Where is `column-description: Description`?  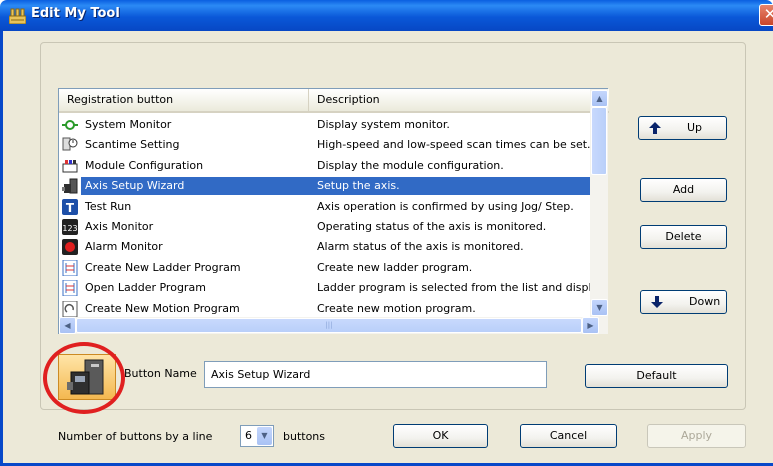
column-description: Description is located at coordinates (449, 100).